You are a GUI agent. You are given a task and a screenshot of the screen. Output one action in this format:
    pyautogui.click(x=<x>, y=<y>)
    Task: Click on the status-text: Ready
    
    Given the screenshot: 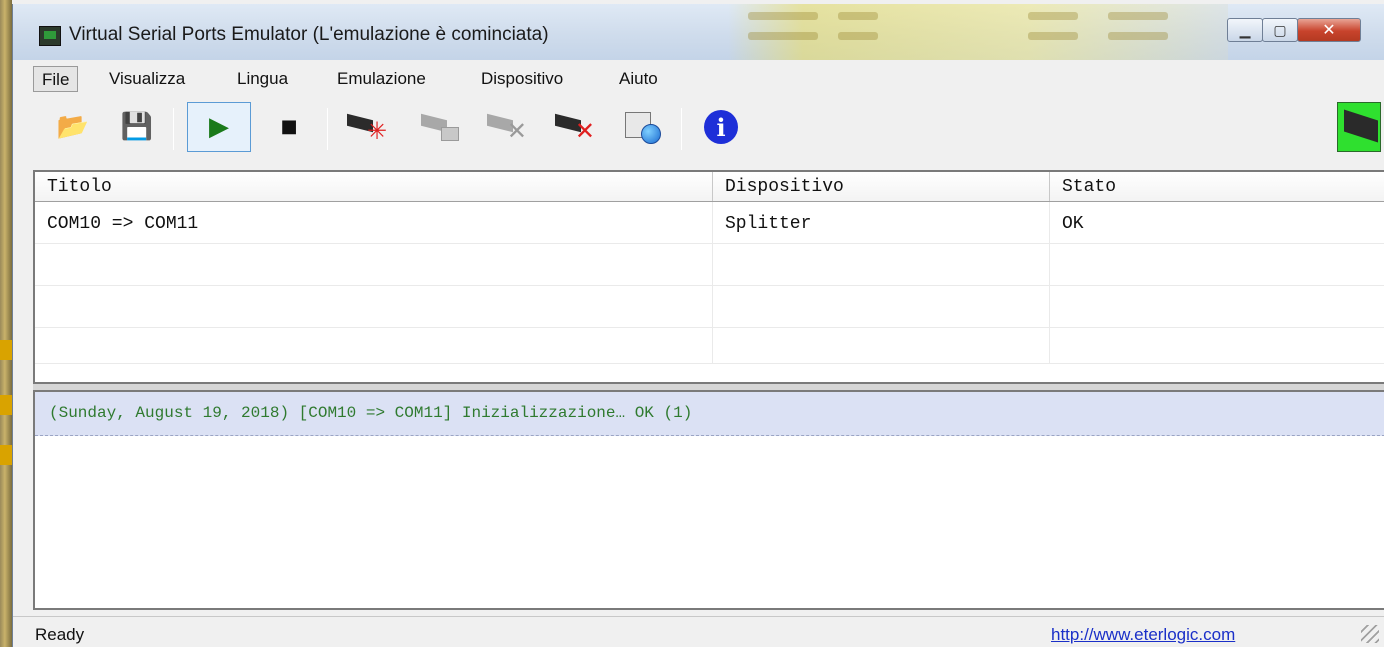 What is the action you would take?
    pyautogui.click(x=60, y=634)
    